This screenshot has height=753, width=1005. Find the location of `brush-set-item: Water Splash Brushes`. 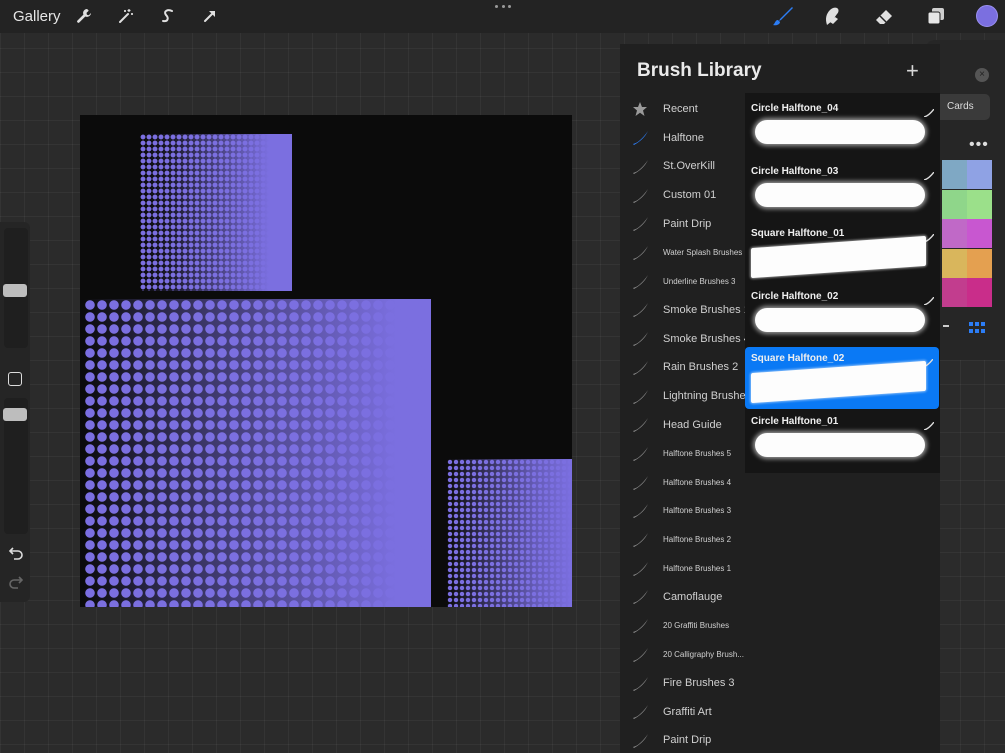

brush-set-item: Water Splash Brushes is located at coordinates (689, 253).